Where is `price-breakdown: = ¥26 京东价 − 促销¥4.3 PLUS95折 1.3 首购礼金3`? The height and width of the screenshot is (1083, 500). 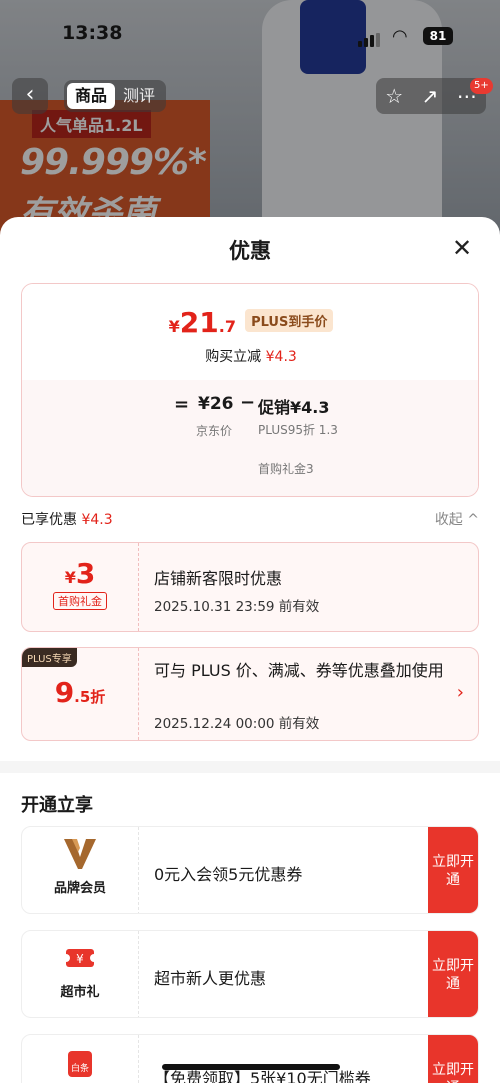
price-breakdown: = ¥26 京东价 − 促销¥4.3 PLUS95折 1.3 首购礼金3 is located at coordinates (250, 438).